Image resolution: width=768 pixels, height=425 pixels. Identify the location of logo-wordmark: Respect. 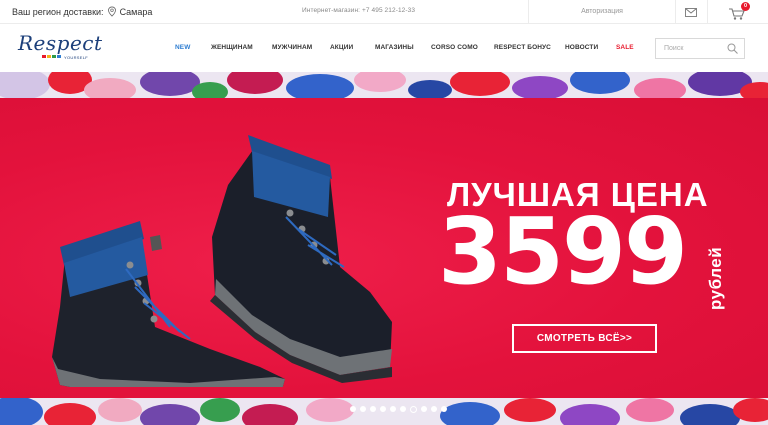
(60, 43).